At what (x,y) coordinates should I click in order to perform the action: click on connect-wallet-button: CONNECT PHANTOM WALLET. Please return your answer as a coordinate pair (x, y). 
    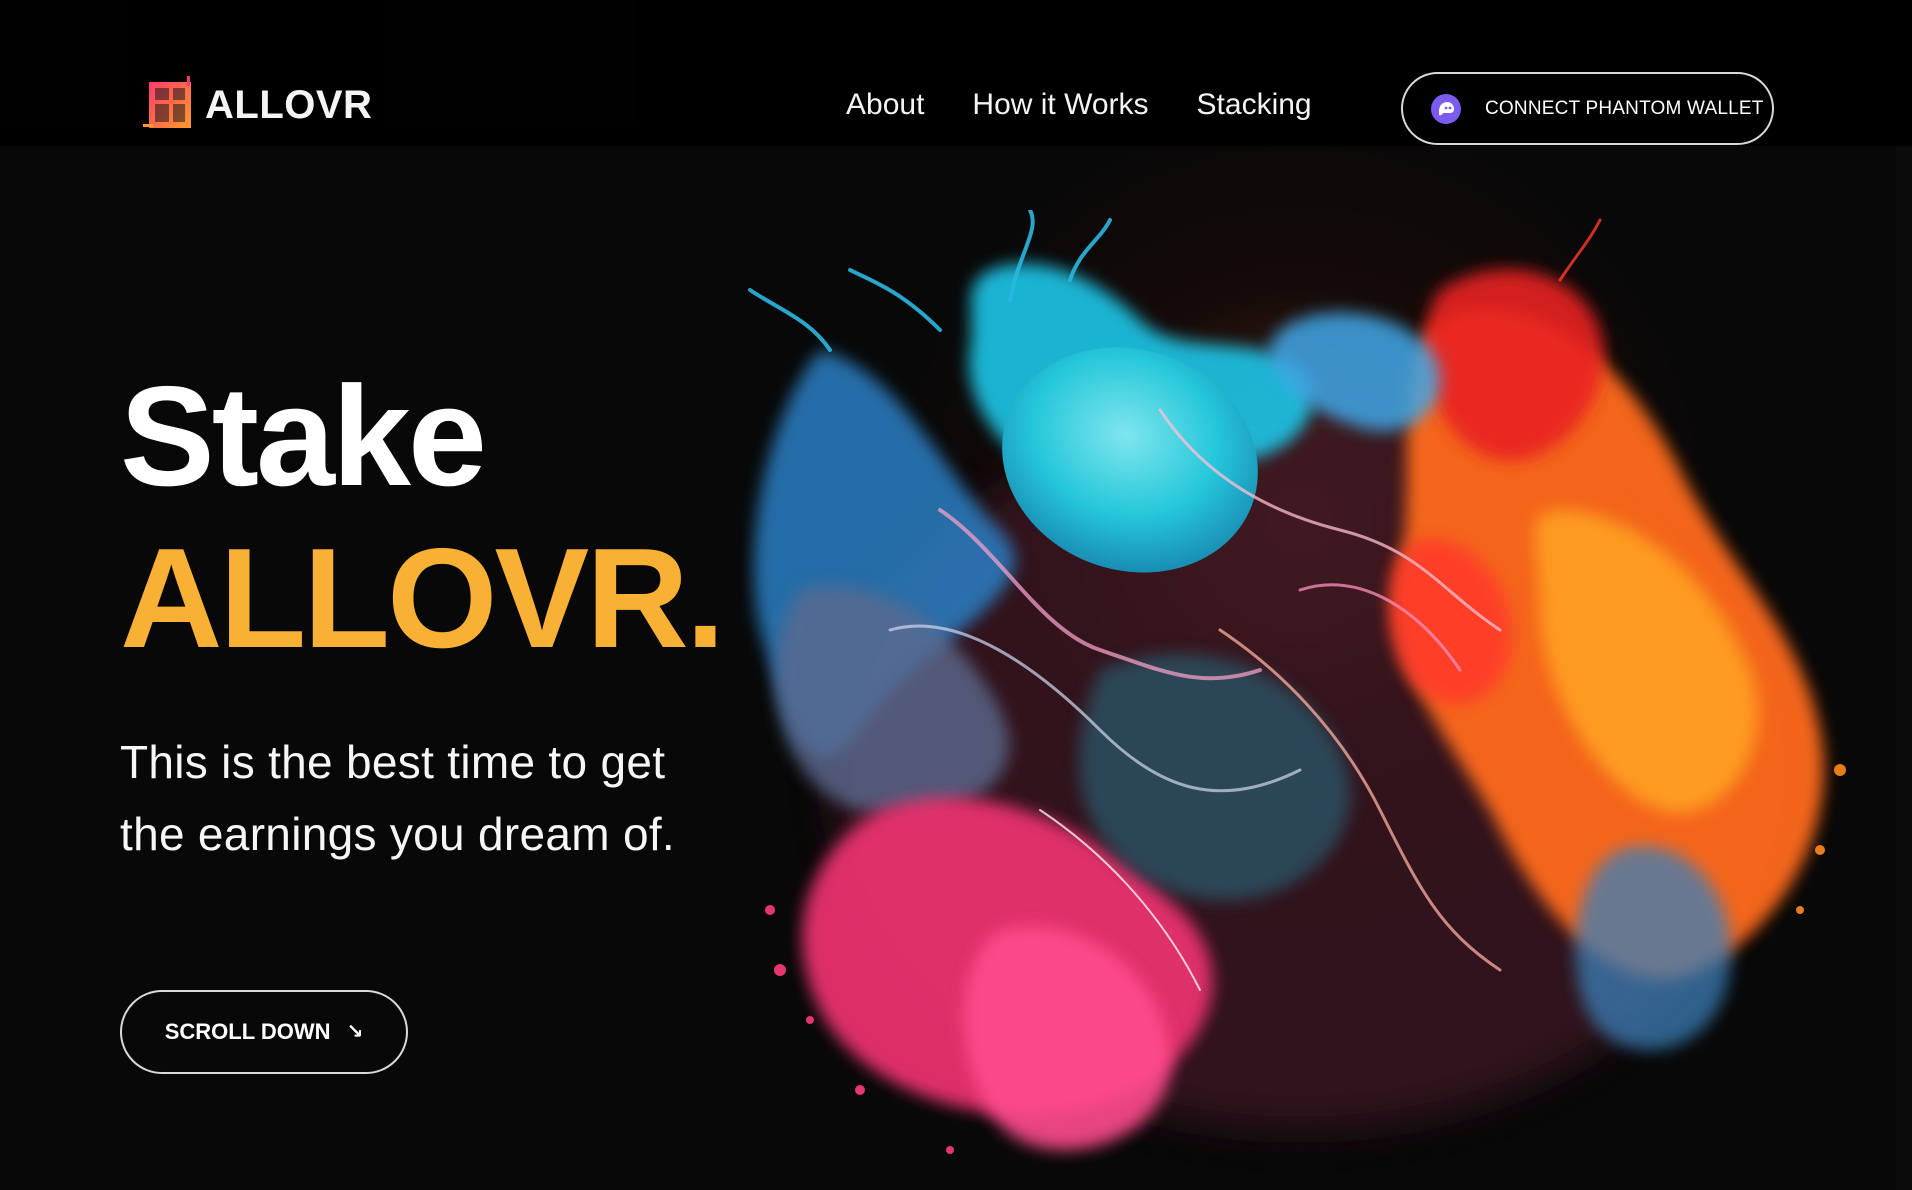
    Looking at the image, I should click on (1587, 108).